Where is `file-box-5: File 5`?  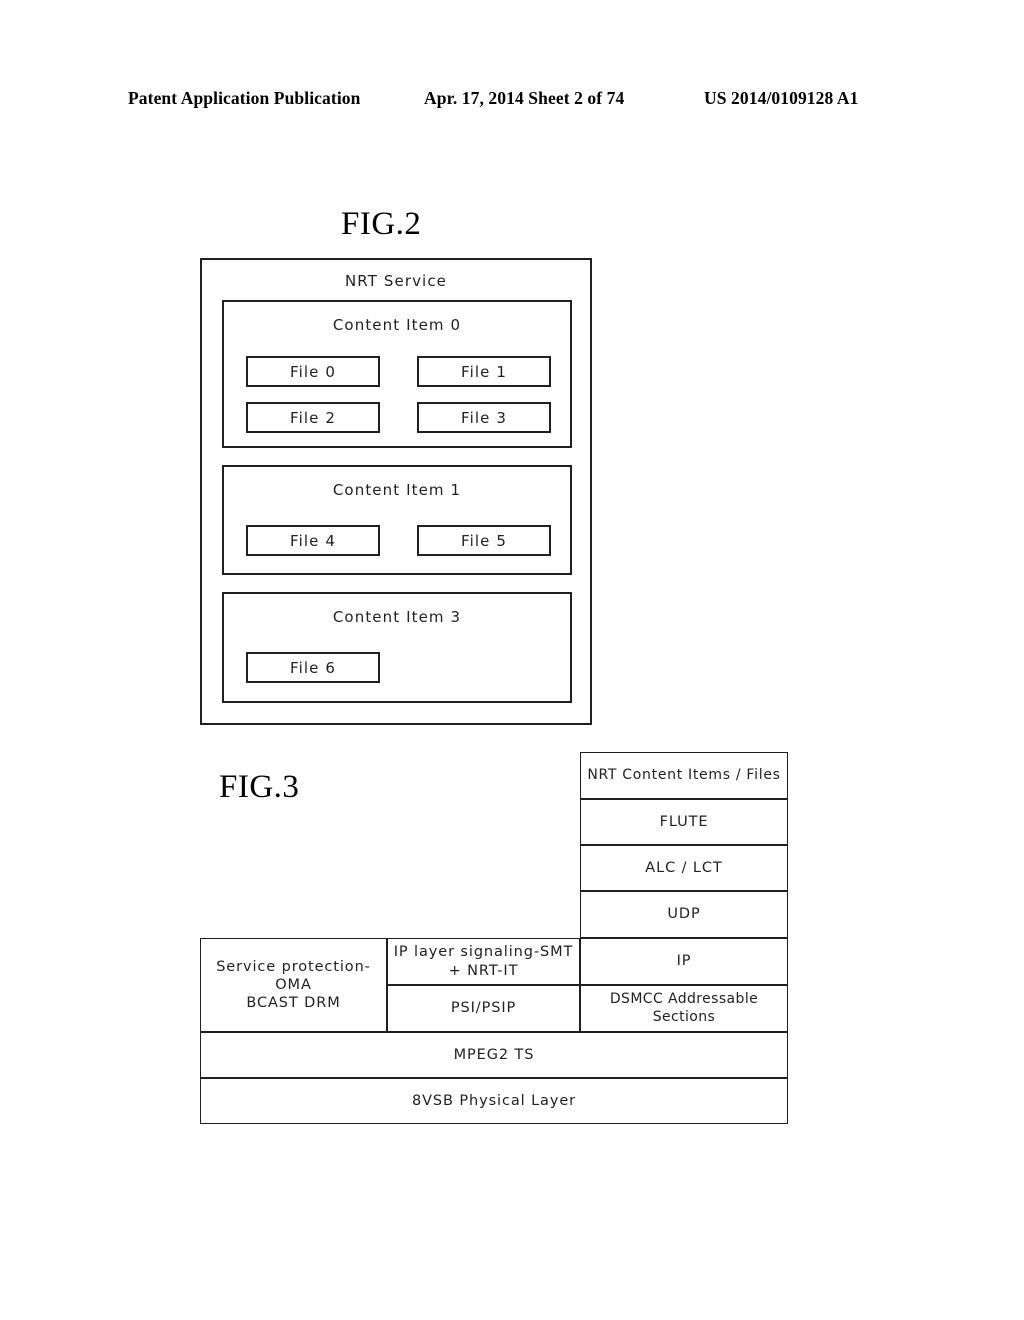 file-box-5: File 5 is located at coordinates (484, 540).